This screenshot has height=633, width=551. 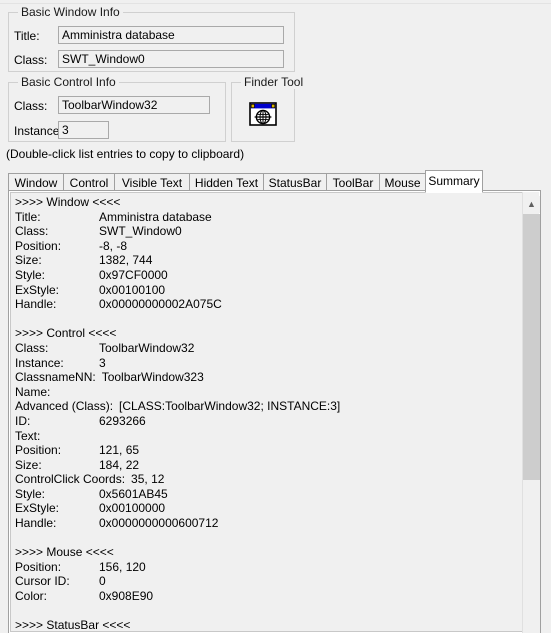 I want to click on summary-line-key: Handle:, so click(x=36, y=523).